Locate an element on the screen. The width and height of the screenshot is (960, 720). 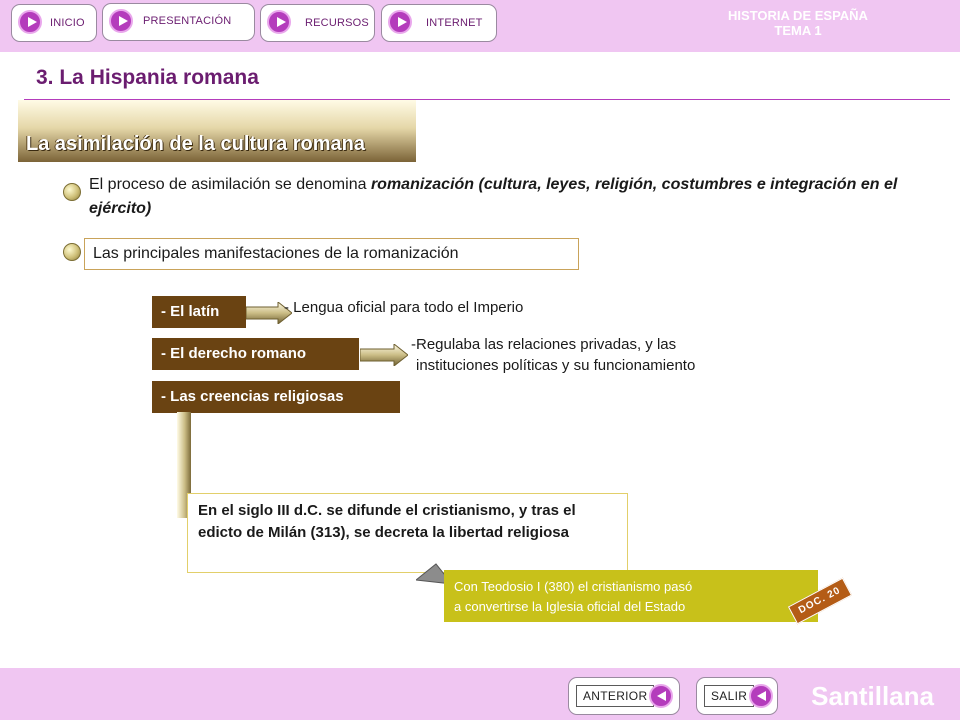
course-title-line2: TEMA 1 is located at coordinates (798, 30).